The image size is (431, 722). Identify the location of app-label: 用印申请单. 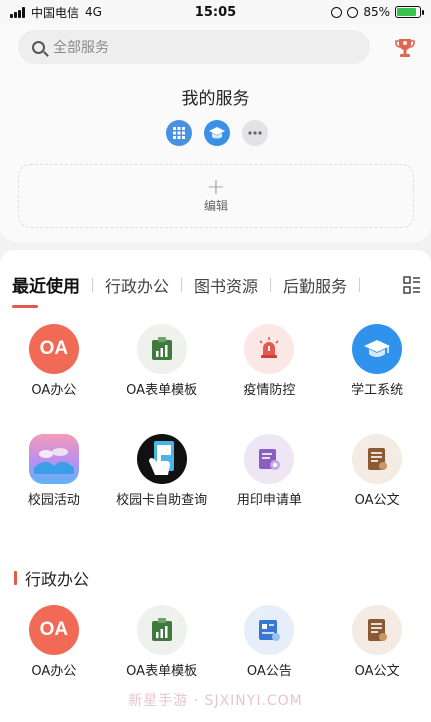
(269, 500).